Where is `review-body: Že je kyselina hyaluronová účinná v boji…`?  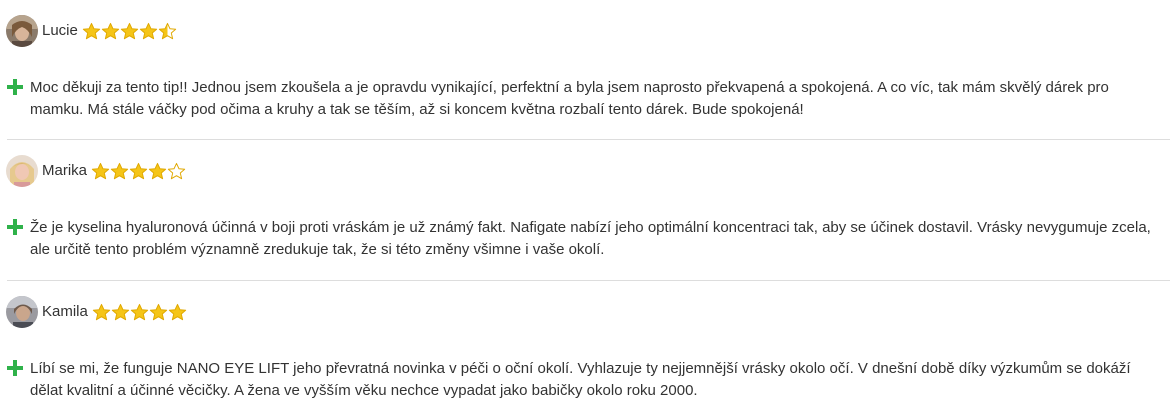
review-body: Že je kyselina hyaluronová účinná v boji… is located at coordinates (586, 239).